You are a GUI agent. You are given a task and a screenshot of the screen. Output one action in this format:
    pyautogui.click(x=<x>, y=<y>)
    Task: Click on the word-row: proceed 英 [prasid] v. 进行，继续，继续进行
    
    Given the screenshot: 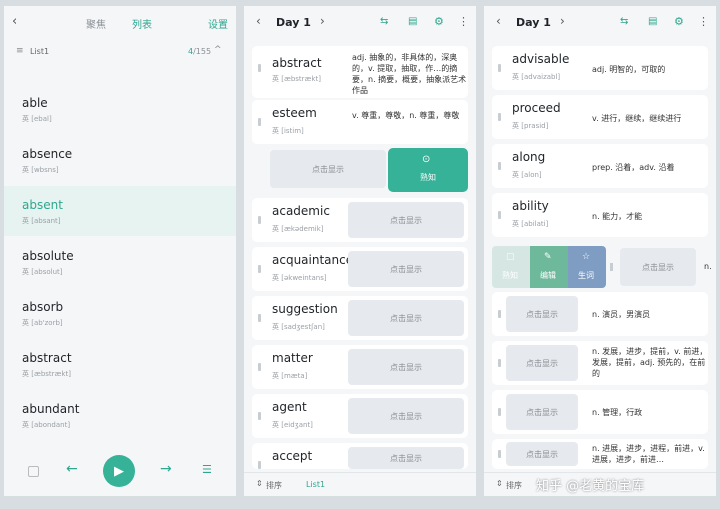 What is the action you would take?
    pyautogui.click(x=600, y=117)
    